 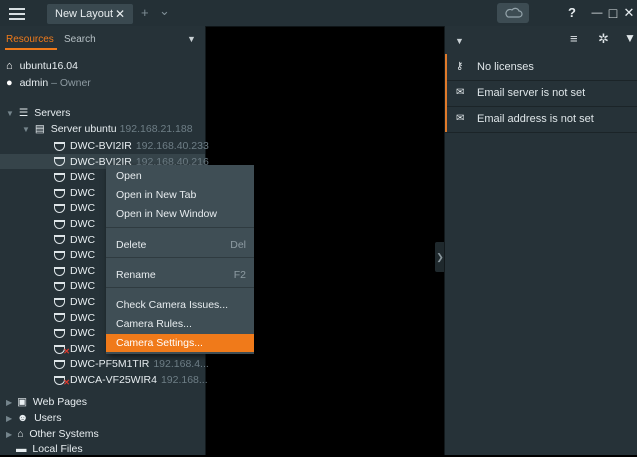 I want to click on tab-resources: Resources, so click(x=30, y=39).